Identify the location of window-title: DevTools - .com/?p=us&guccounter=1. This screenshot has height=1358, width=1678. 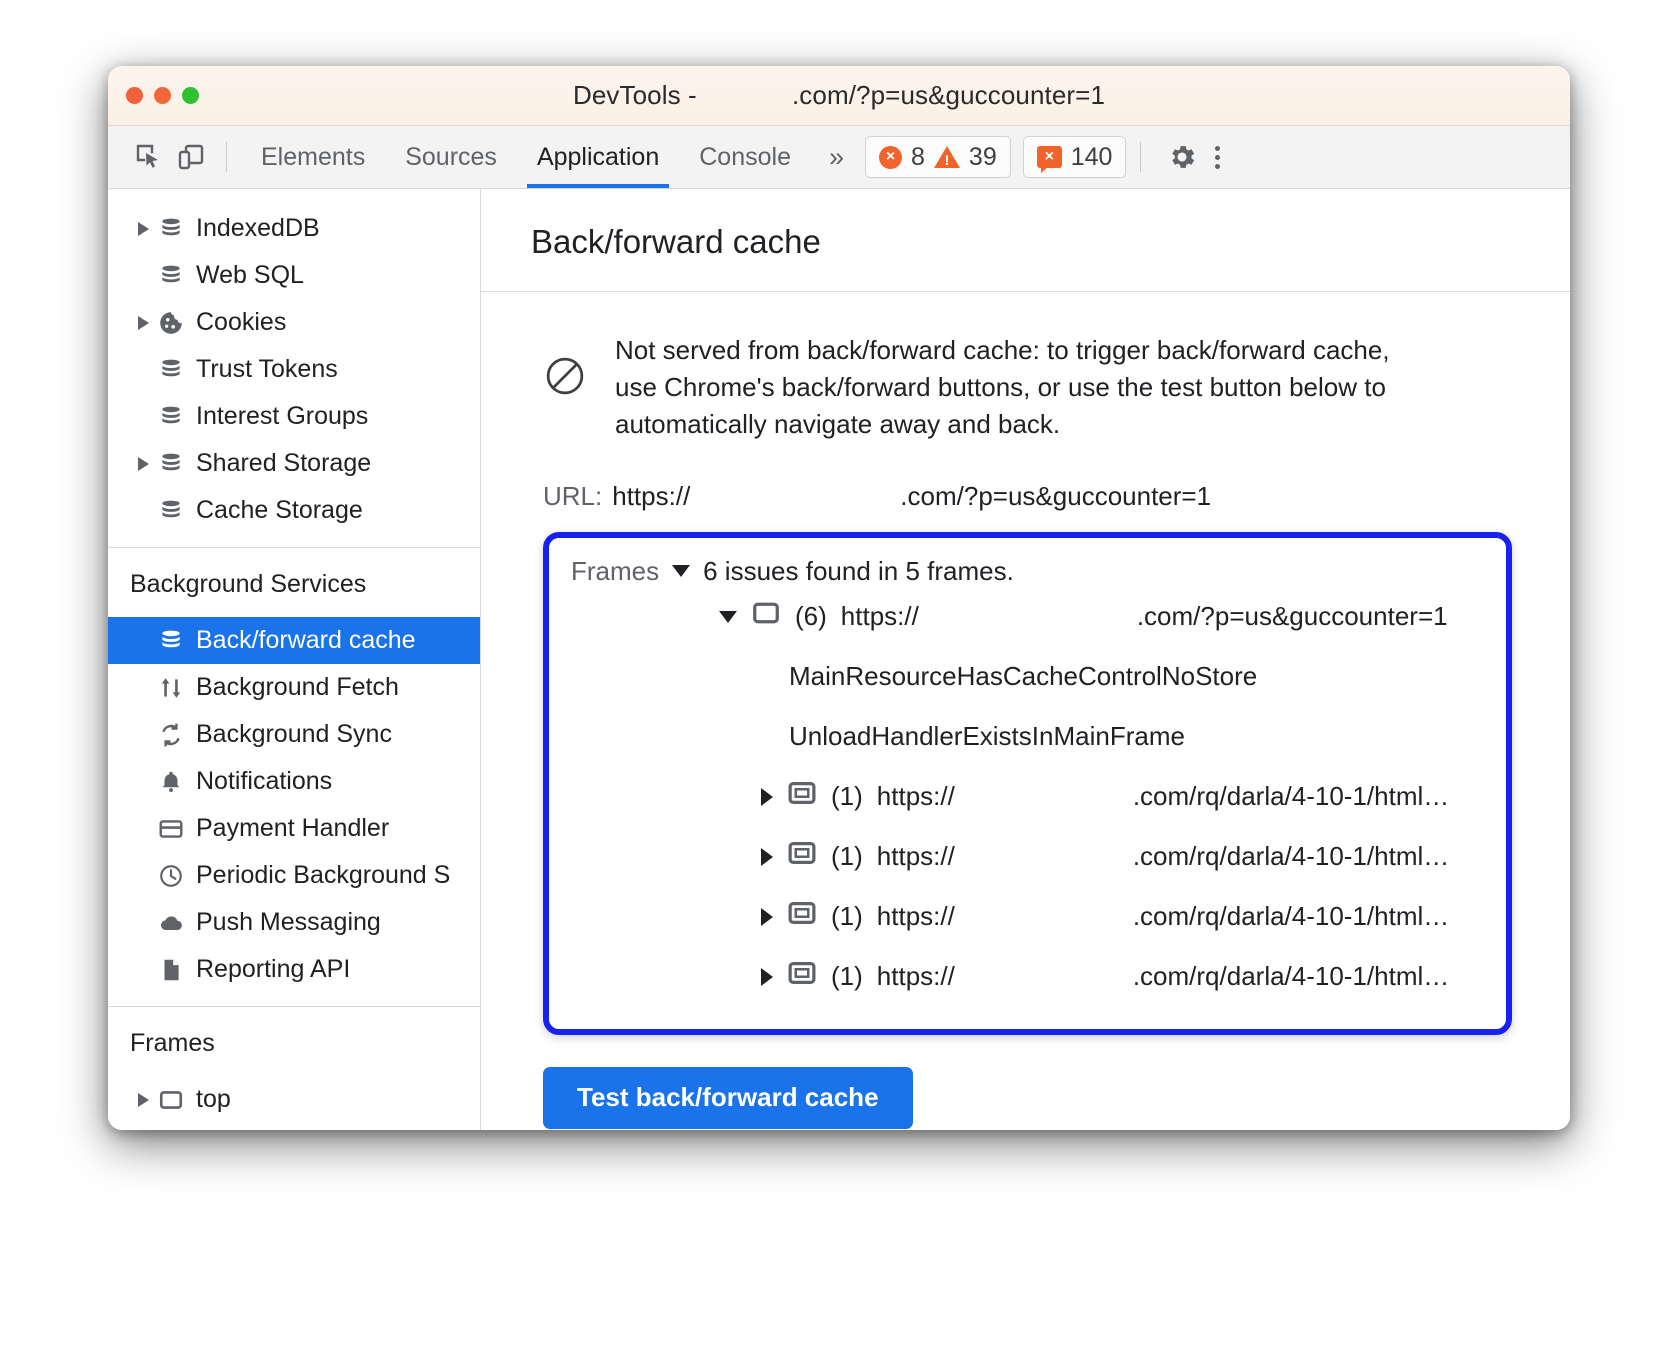
(839, 95).